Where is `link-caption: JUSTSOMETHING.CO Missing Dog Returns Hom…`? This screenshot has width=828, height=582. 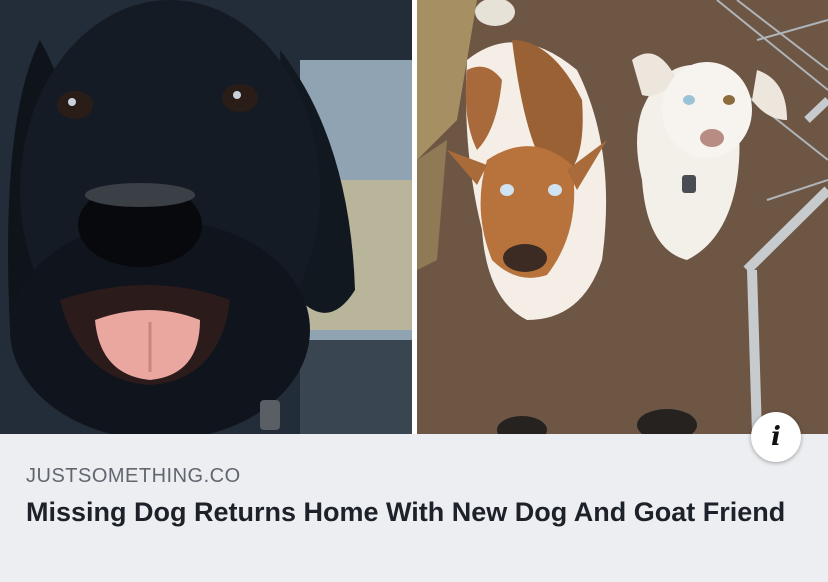 link-caption: JUSTSOMETHING.CO Missing Dog Returns Hom… is located at coordinates (406, 495).